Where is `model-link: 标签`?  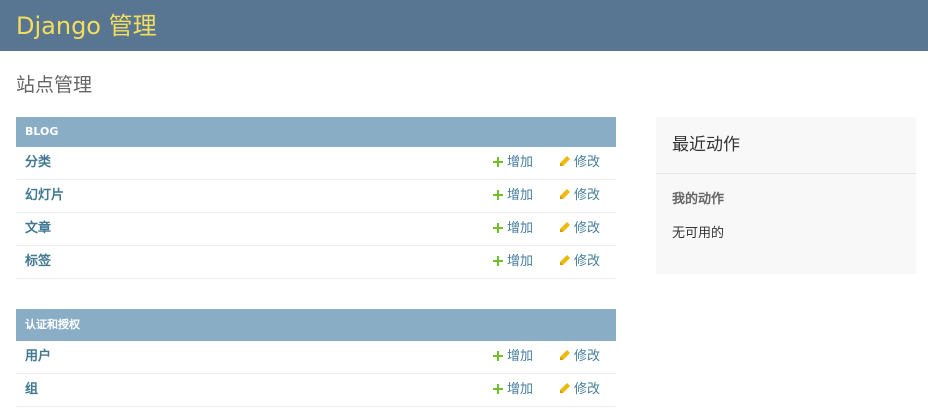 model-link: 标签 is located at coordinates (38, 262).